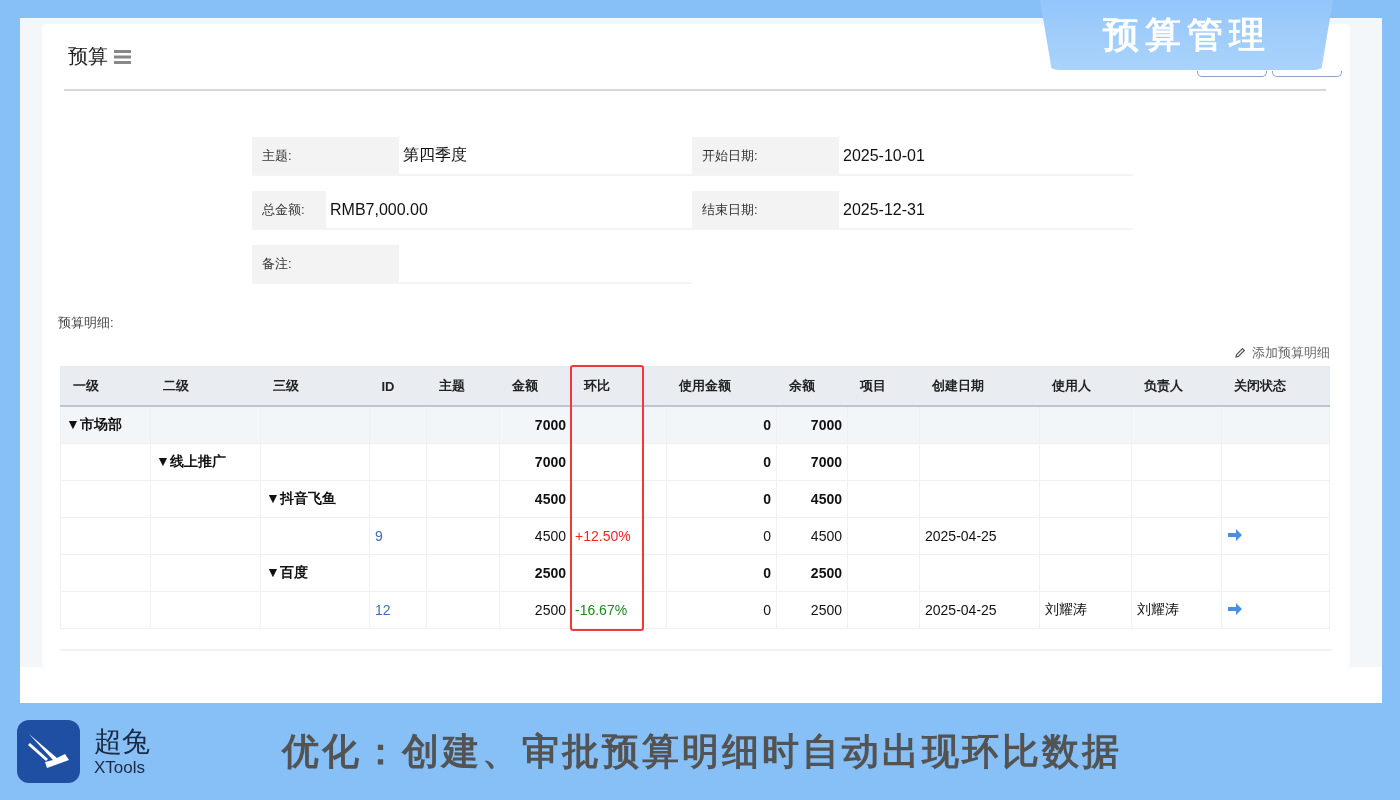 The height and width of the screenshot is (800, 1400). What do you see at coordinates (105, 386) in the screenshot?
I see `column-header: 一级` at bounding box center [105, 386].